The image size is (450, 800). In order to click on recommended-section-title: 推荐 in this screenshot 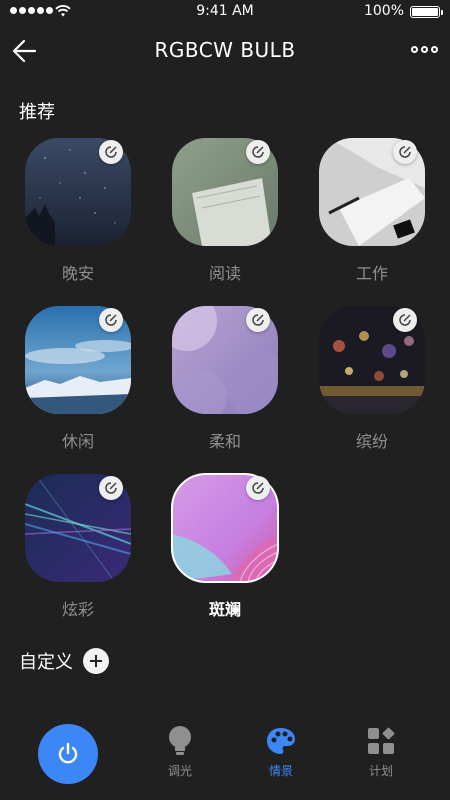, I will do `click(37, 112)`.